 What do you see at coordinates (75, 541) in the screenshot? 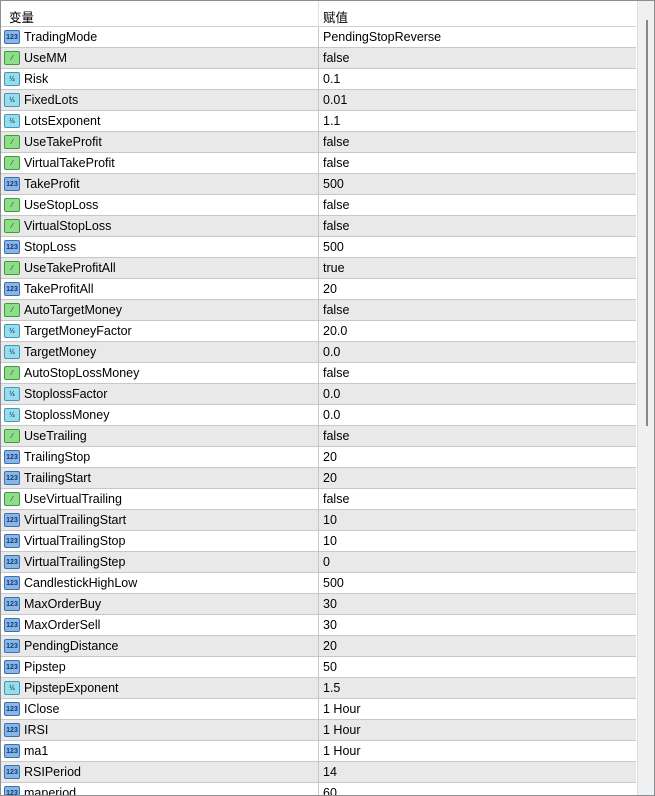
I see `parameter-name: VirtualTrailingStop` at bounding box center [75, 541].